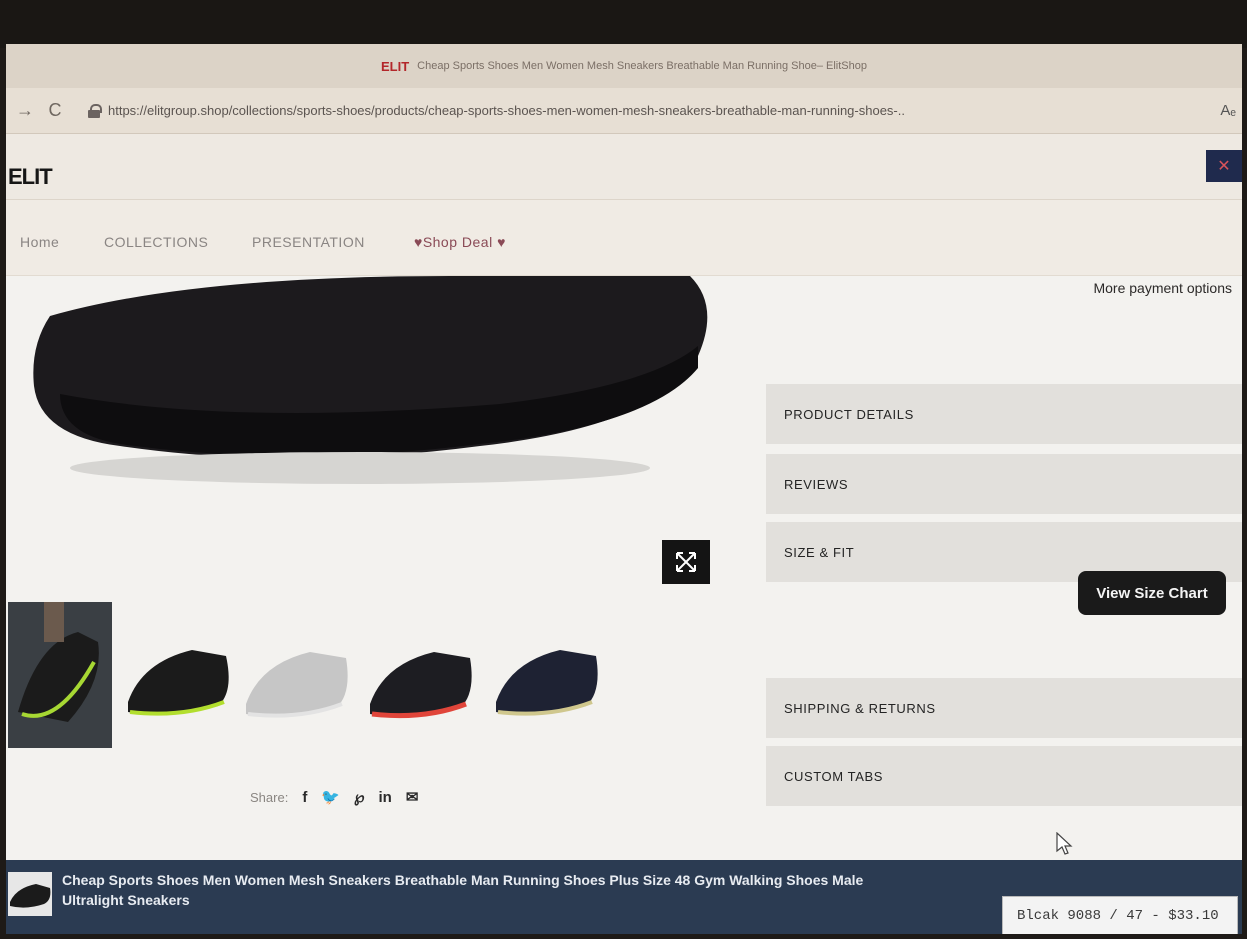 The image size is (1247, 939). I want to click on monitor-bezel, so click(623, 24).